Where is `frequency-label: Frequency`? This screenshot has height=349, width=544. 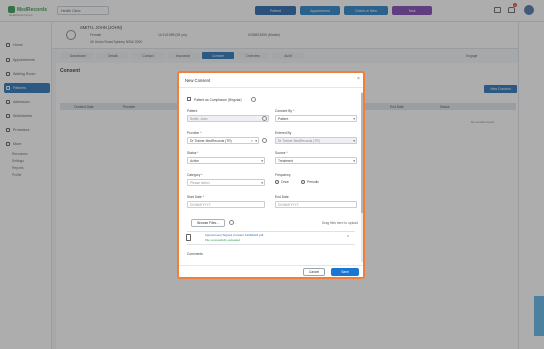 frequency-label: Frequency is located at coordinates (283, 175).